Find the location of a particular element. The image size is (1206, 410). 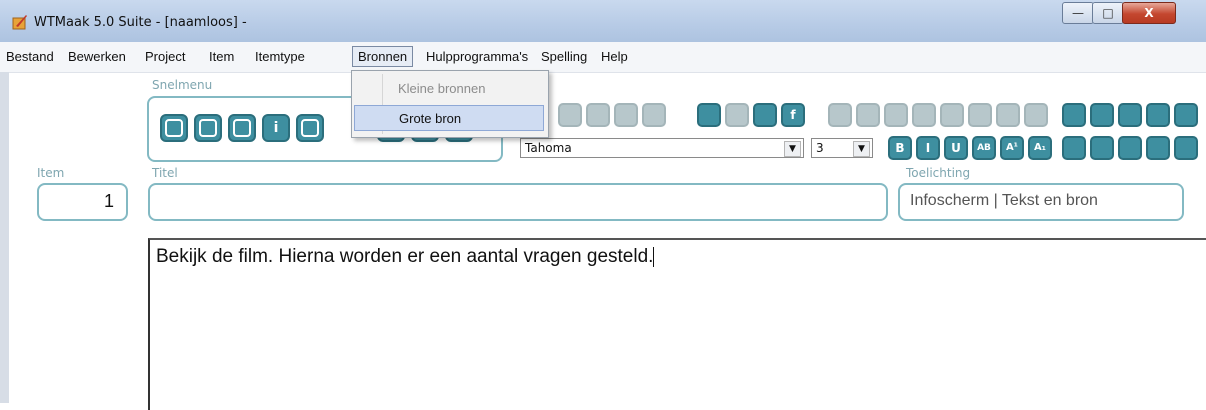

menuitem-grote-bron: Grote bron is located at coordinates (449, 118).